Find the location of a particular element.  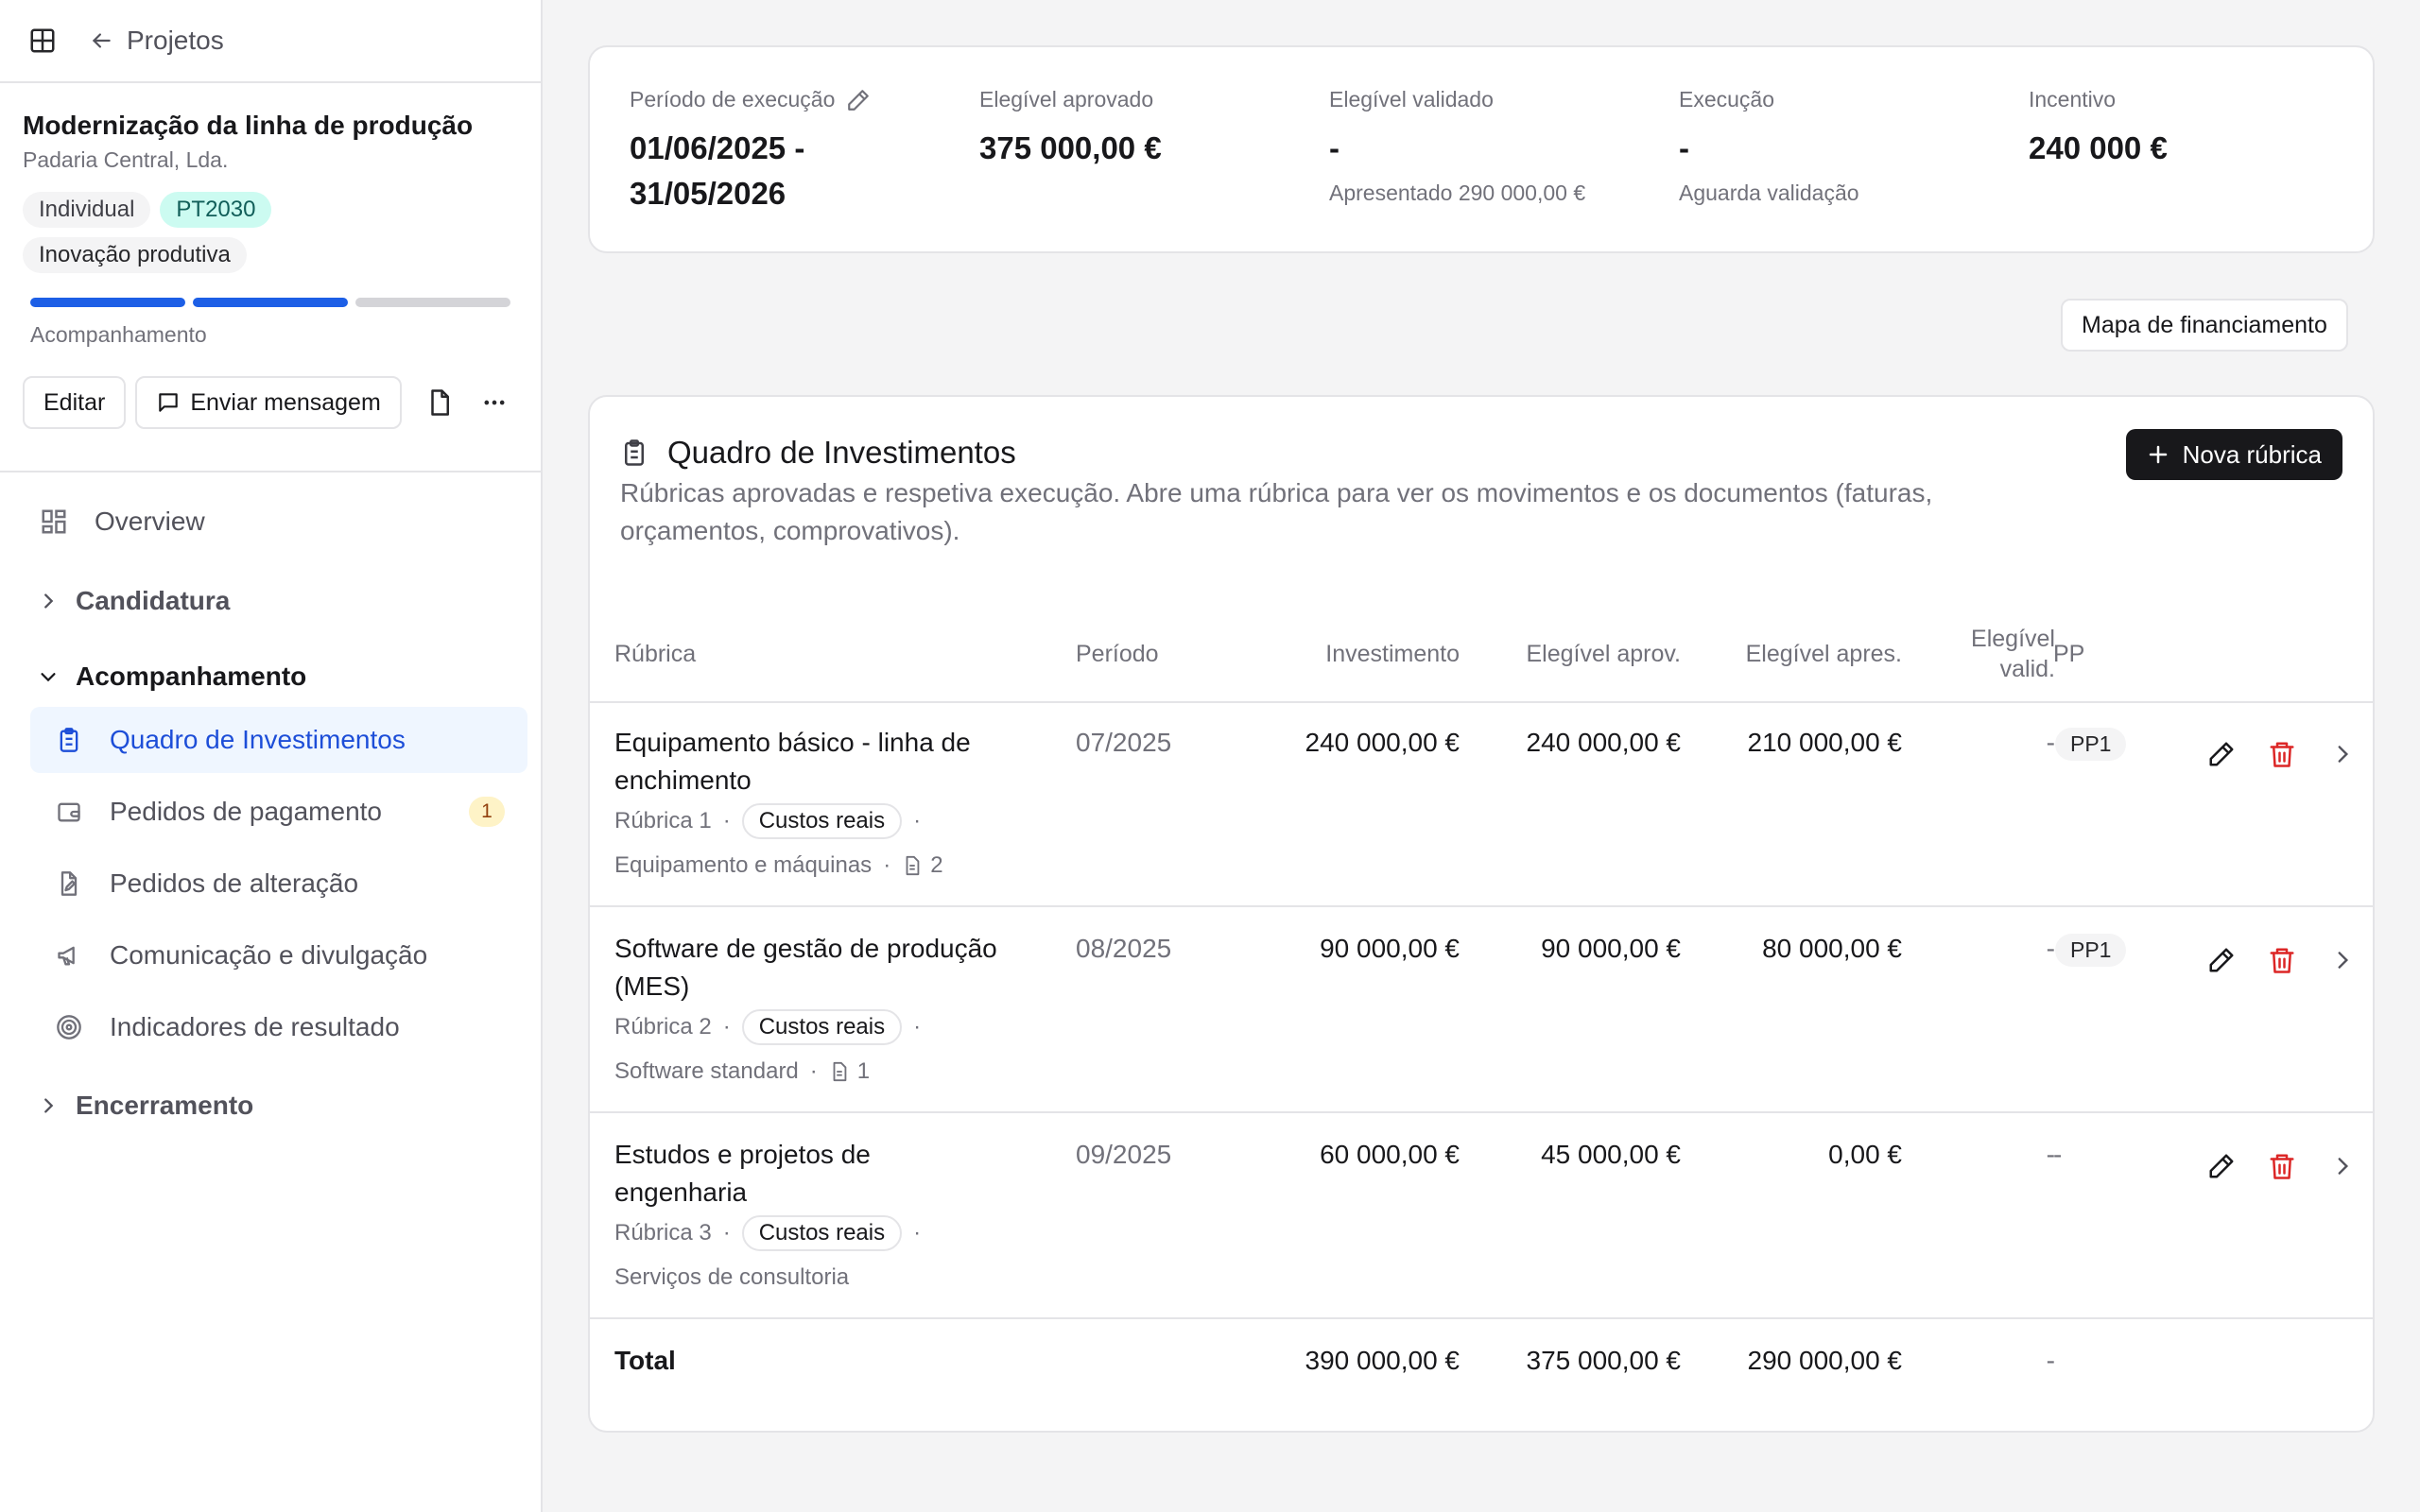

progress-segment is located at coordinates (107, 302).